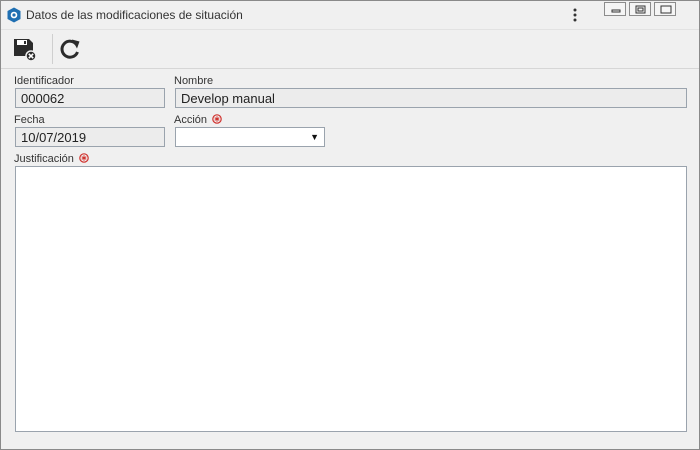 Image resolution: width=700 pixels, height=450 pixels. What do you see at coordinates (44, 81) in the screenshot?
I see `identificador-label: Identificador` at bounding box center [44, 81].